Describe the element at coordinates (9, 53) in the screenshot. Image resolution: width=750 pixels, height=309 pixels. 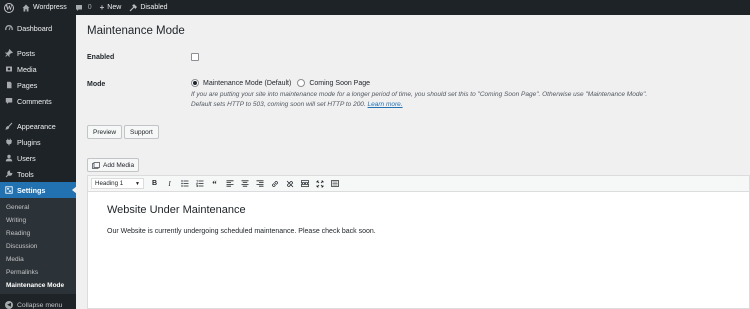
I see `pin-icon` at that location.